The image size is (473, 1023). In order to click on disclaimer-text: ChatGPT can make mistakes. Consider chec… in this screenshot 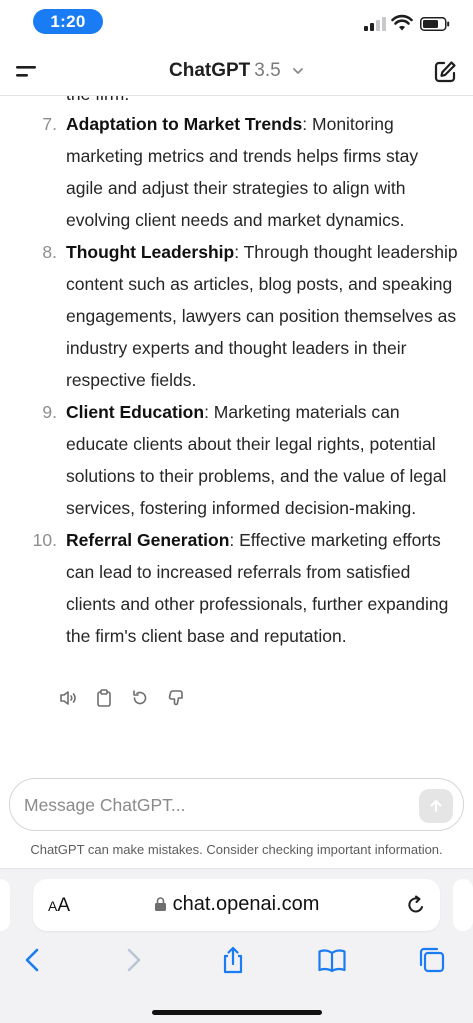, I will do `click(236, 849)`.